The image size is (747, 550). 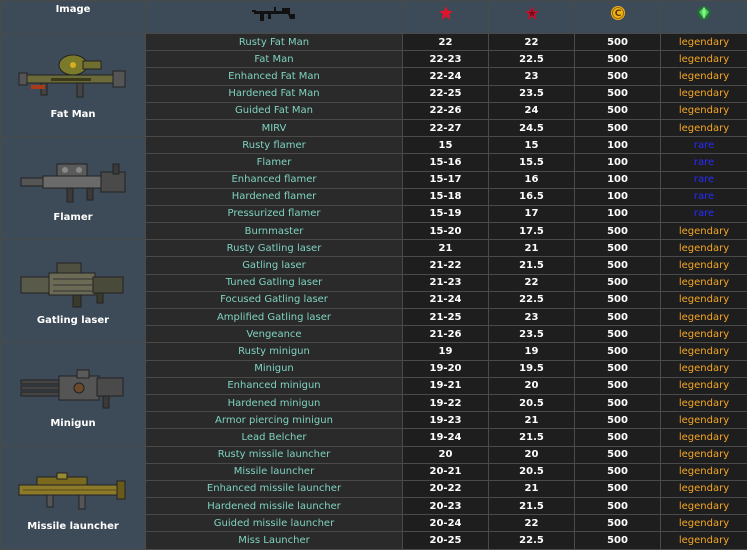 What do you see at coordinates (446, 506) in the screenshot?
I see `damage-cell: 20-23` at bounding box center [446, 506].